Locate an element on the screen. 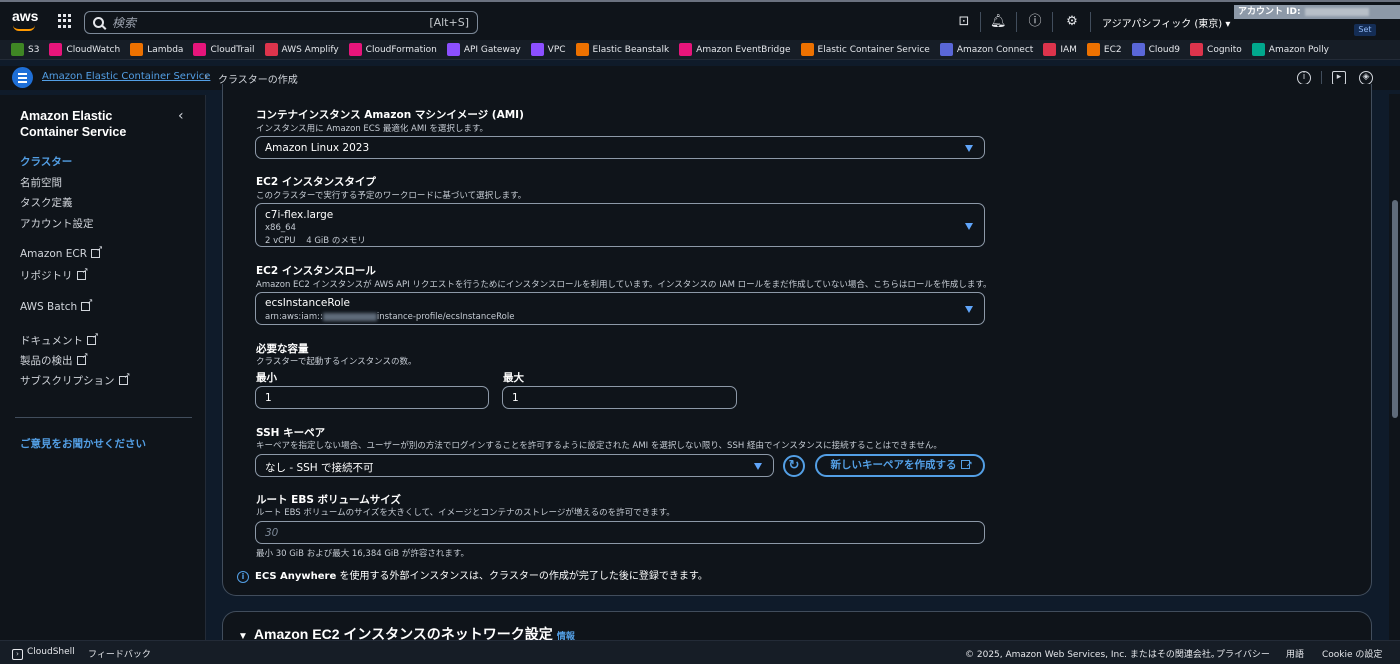 Image resolution: width=1400 pixels, height=664 pixels. search-icon is located at coordinates (98, 22).